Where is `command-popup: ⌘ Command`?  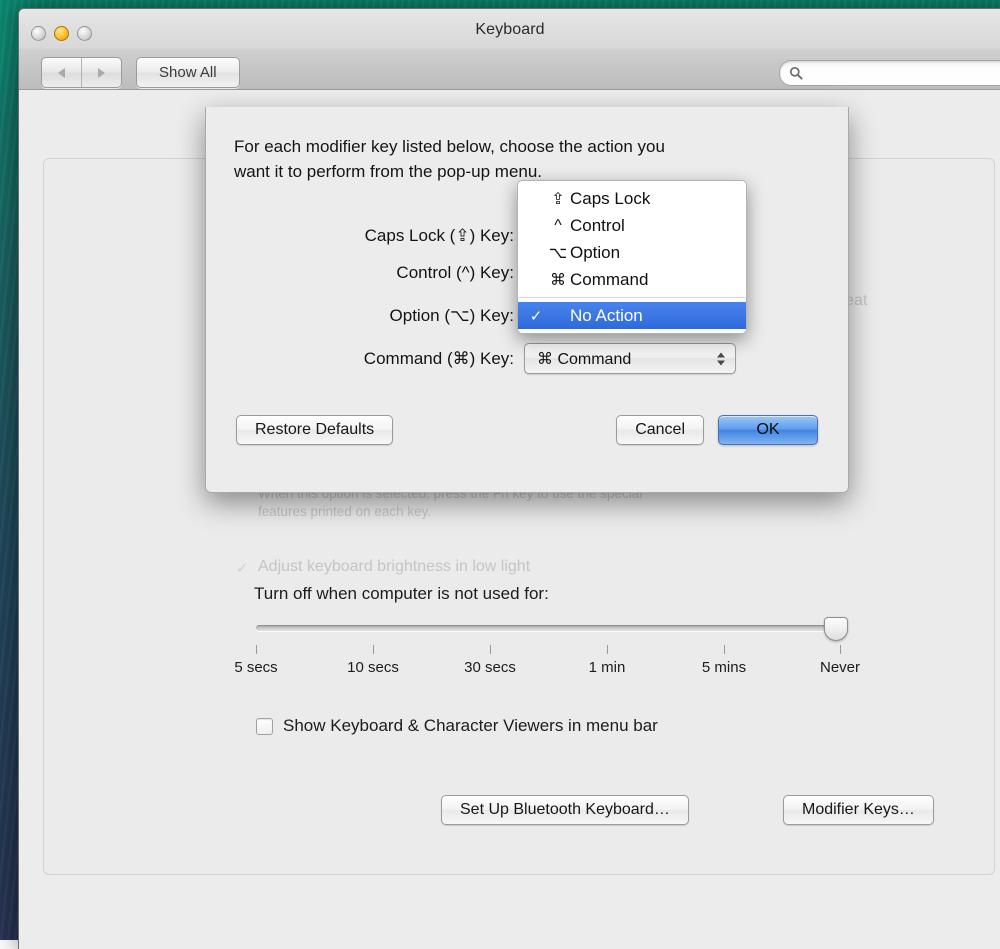
command-popup: ⌘ Command is located at coordinates (630, 358).